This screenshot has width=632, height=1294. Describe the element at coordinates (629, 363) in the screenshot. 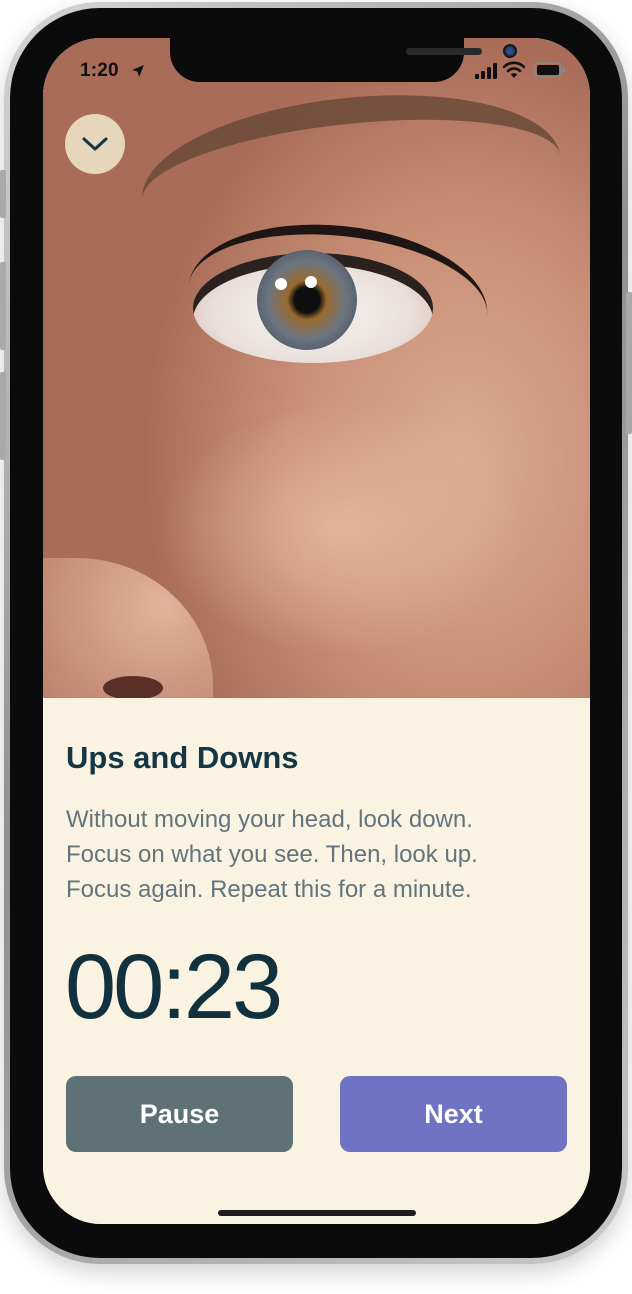

I see `power-button` at that location.